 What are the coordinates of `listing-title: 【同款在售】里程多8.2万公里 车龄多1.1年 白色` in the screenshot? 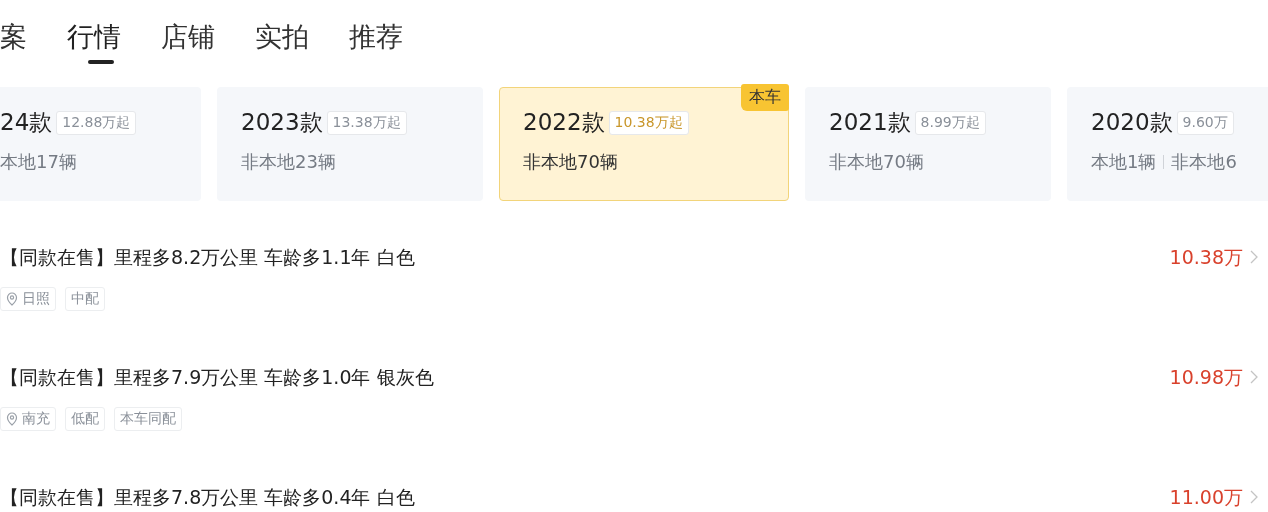 It's located at (585, 257).